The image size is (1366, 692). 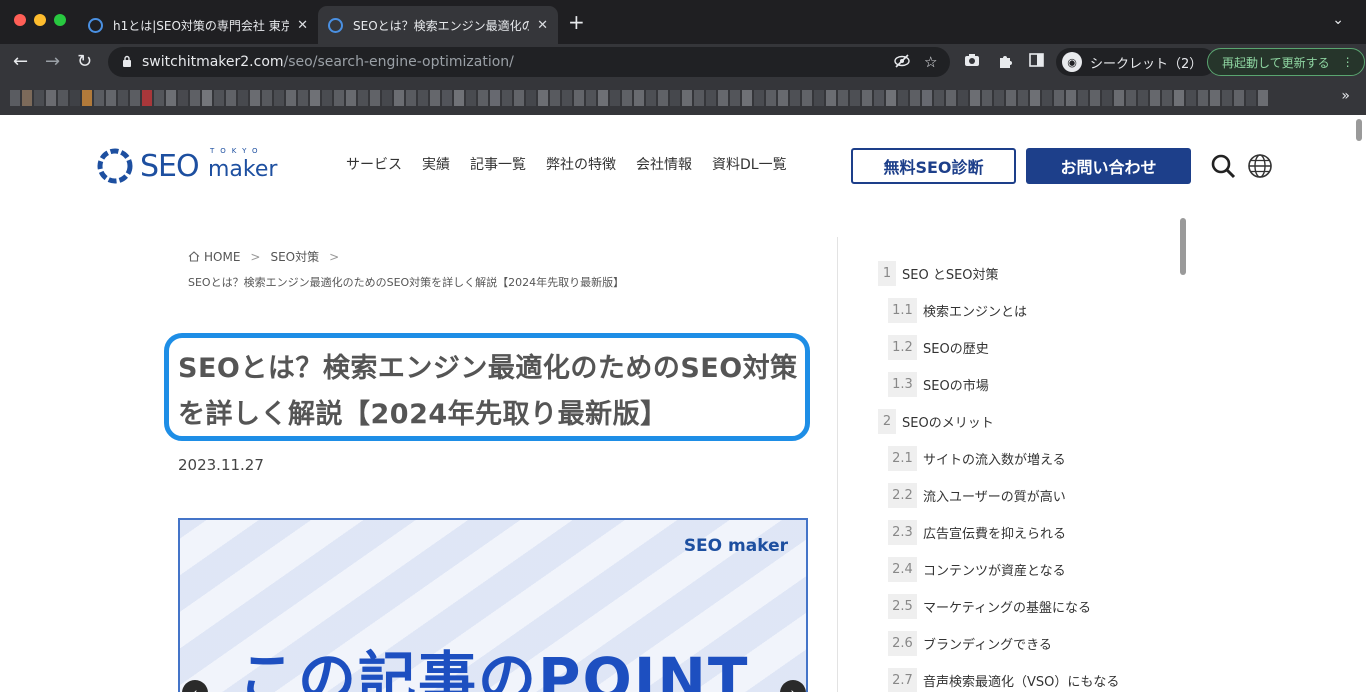 I want to click on camera-icon, so click(x=972, y=62).